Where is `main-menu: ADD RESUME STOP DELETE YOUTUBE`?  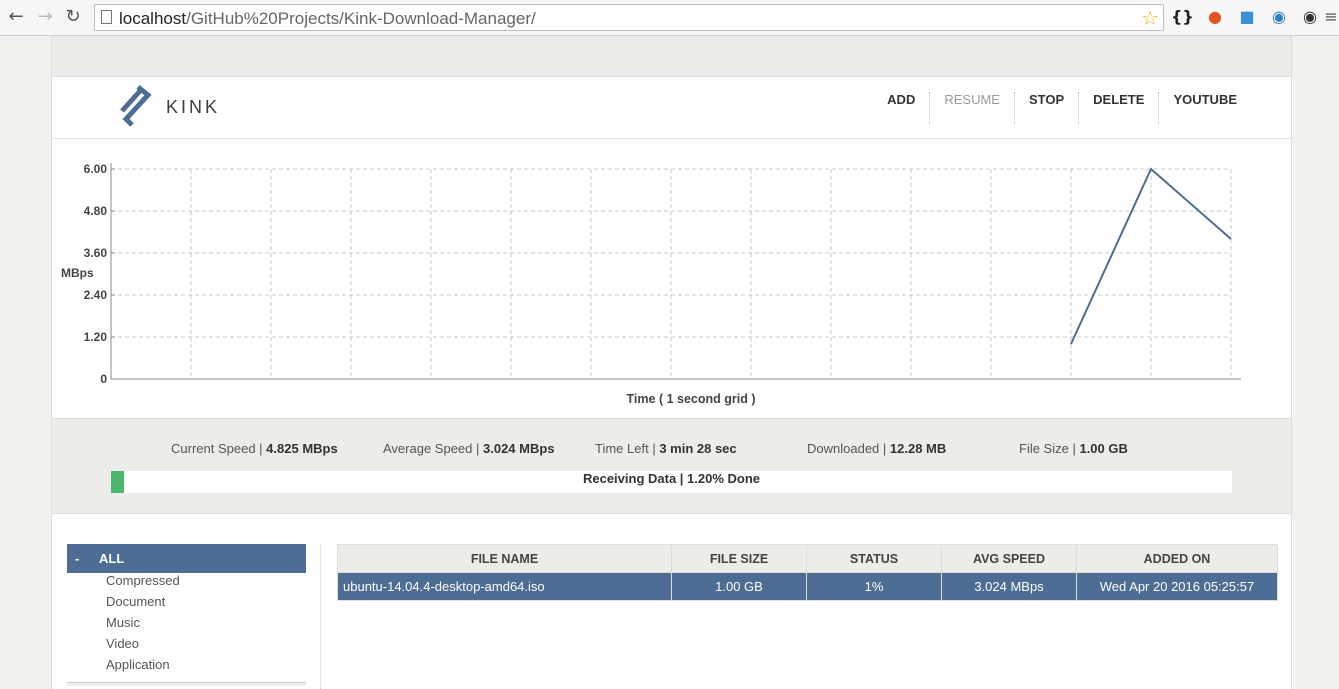 main-menu: ADD RESUME STOP DELETE YOUTUBE is located at coordinates (1062, 108).